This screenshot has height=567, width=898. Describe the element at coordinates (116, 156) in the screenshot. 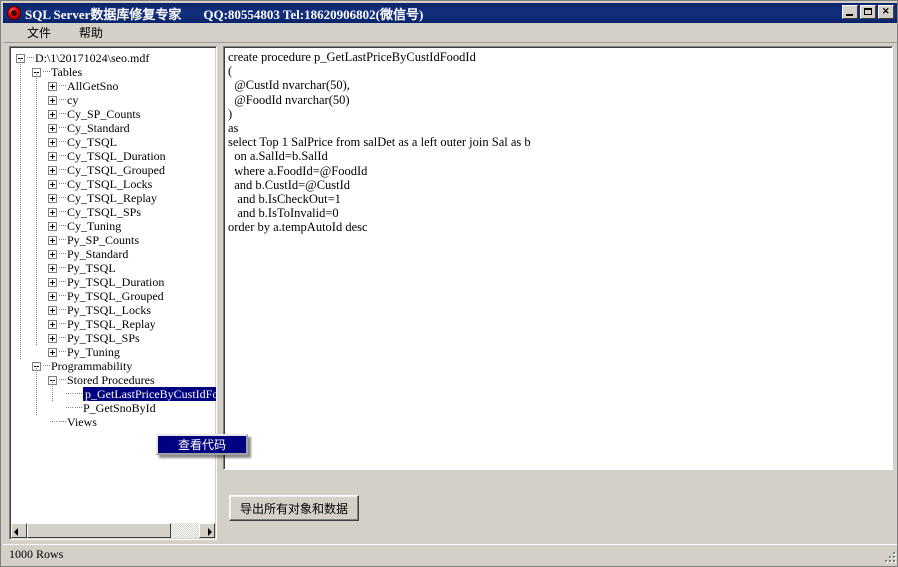

I see `tree-node-label: Cy_TSQL_Duration` at that location.